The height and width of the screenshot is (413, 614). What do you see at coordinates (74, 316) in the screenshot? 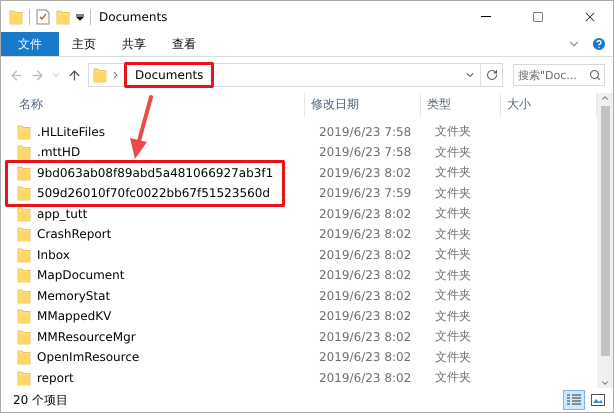
I see `file-name: MMappedKV` at bounding box center [74, 316].